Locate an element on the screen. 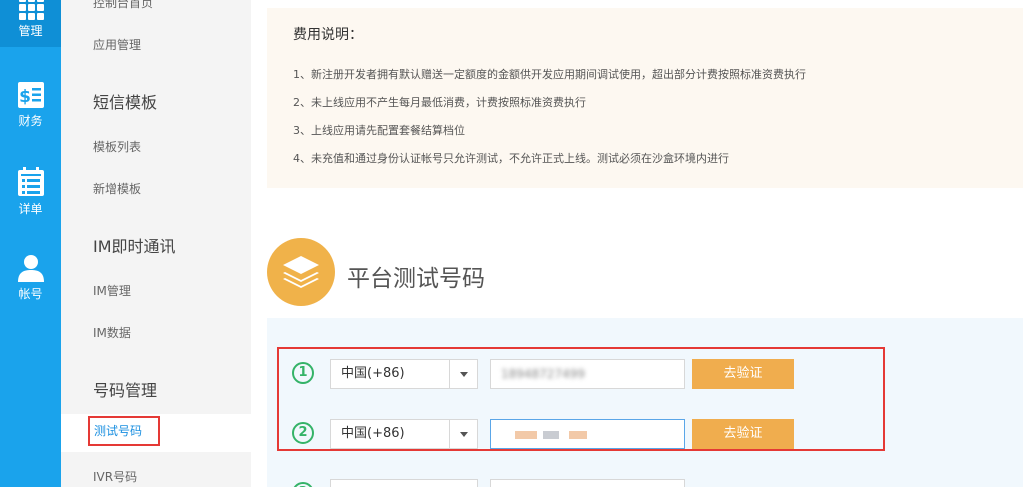 The image size is (1023, 487). grid-icon is located at coordinates (31, 10).